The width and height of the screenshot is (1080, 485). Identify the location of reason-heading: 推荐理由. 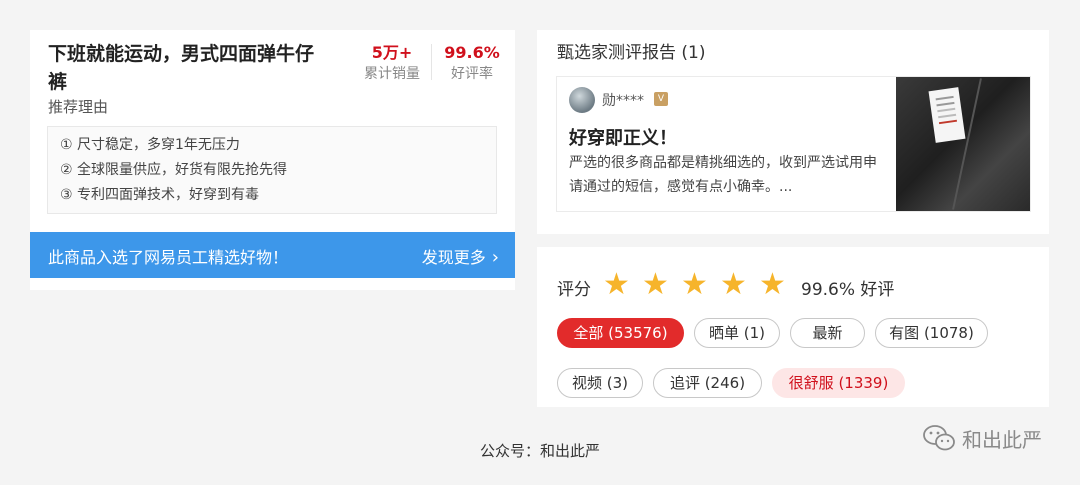
(78, 107).